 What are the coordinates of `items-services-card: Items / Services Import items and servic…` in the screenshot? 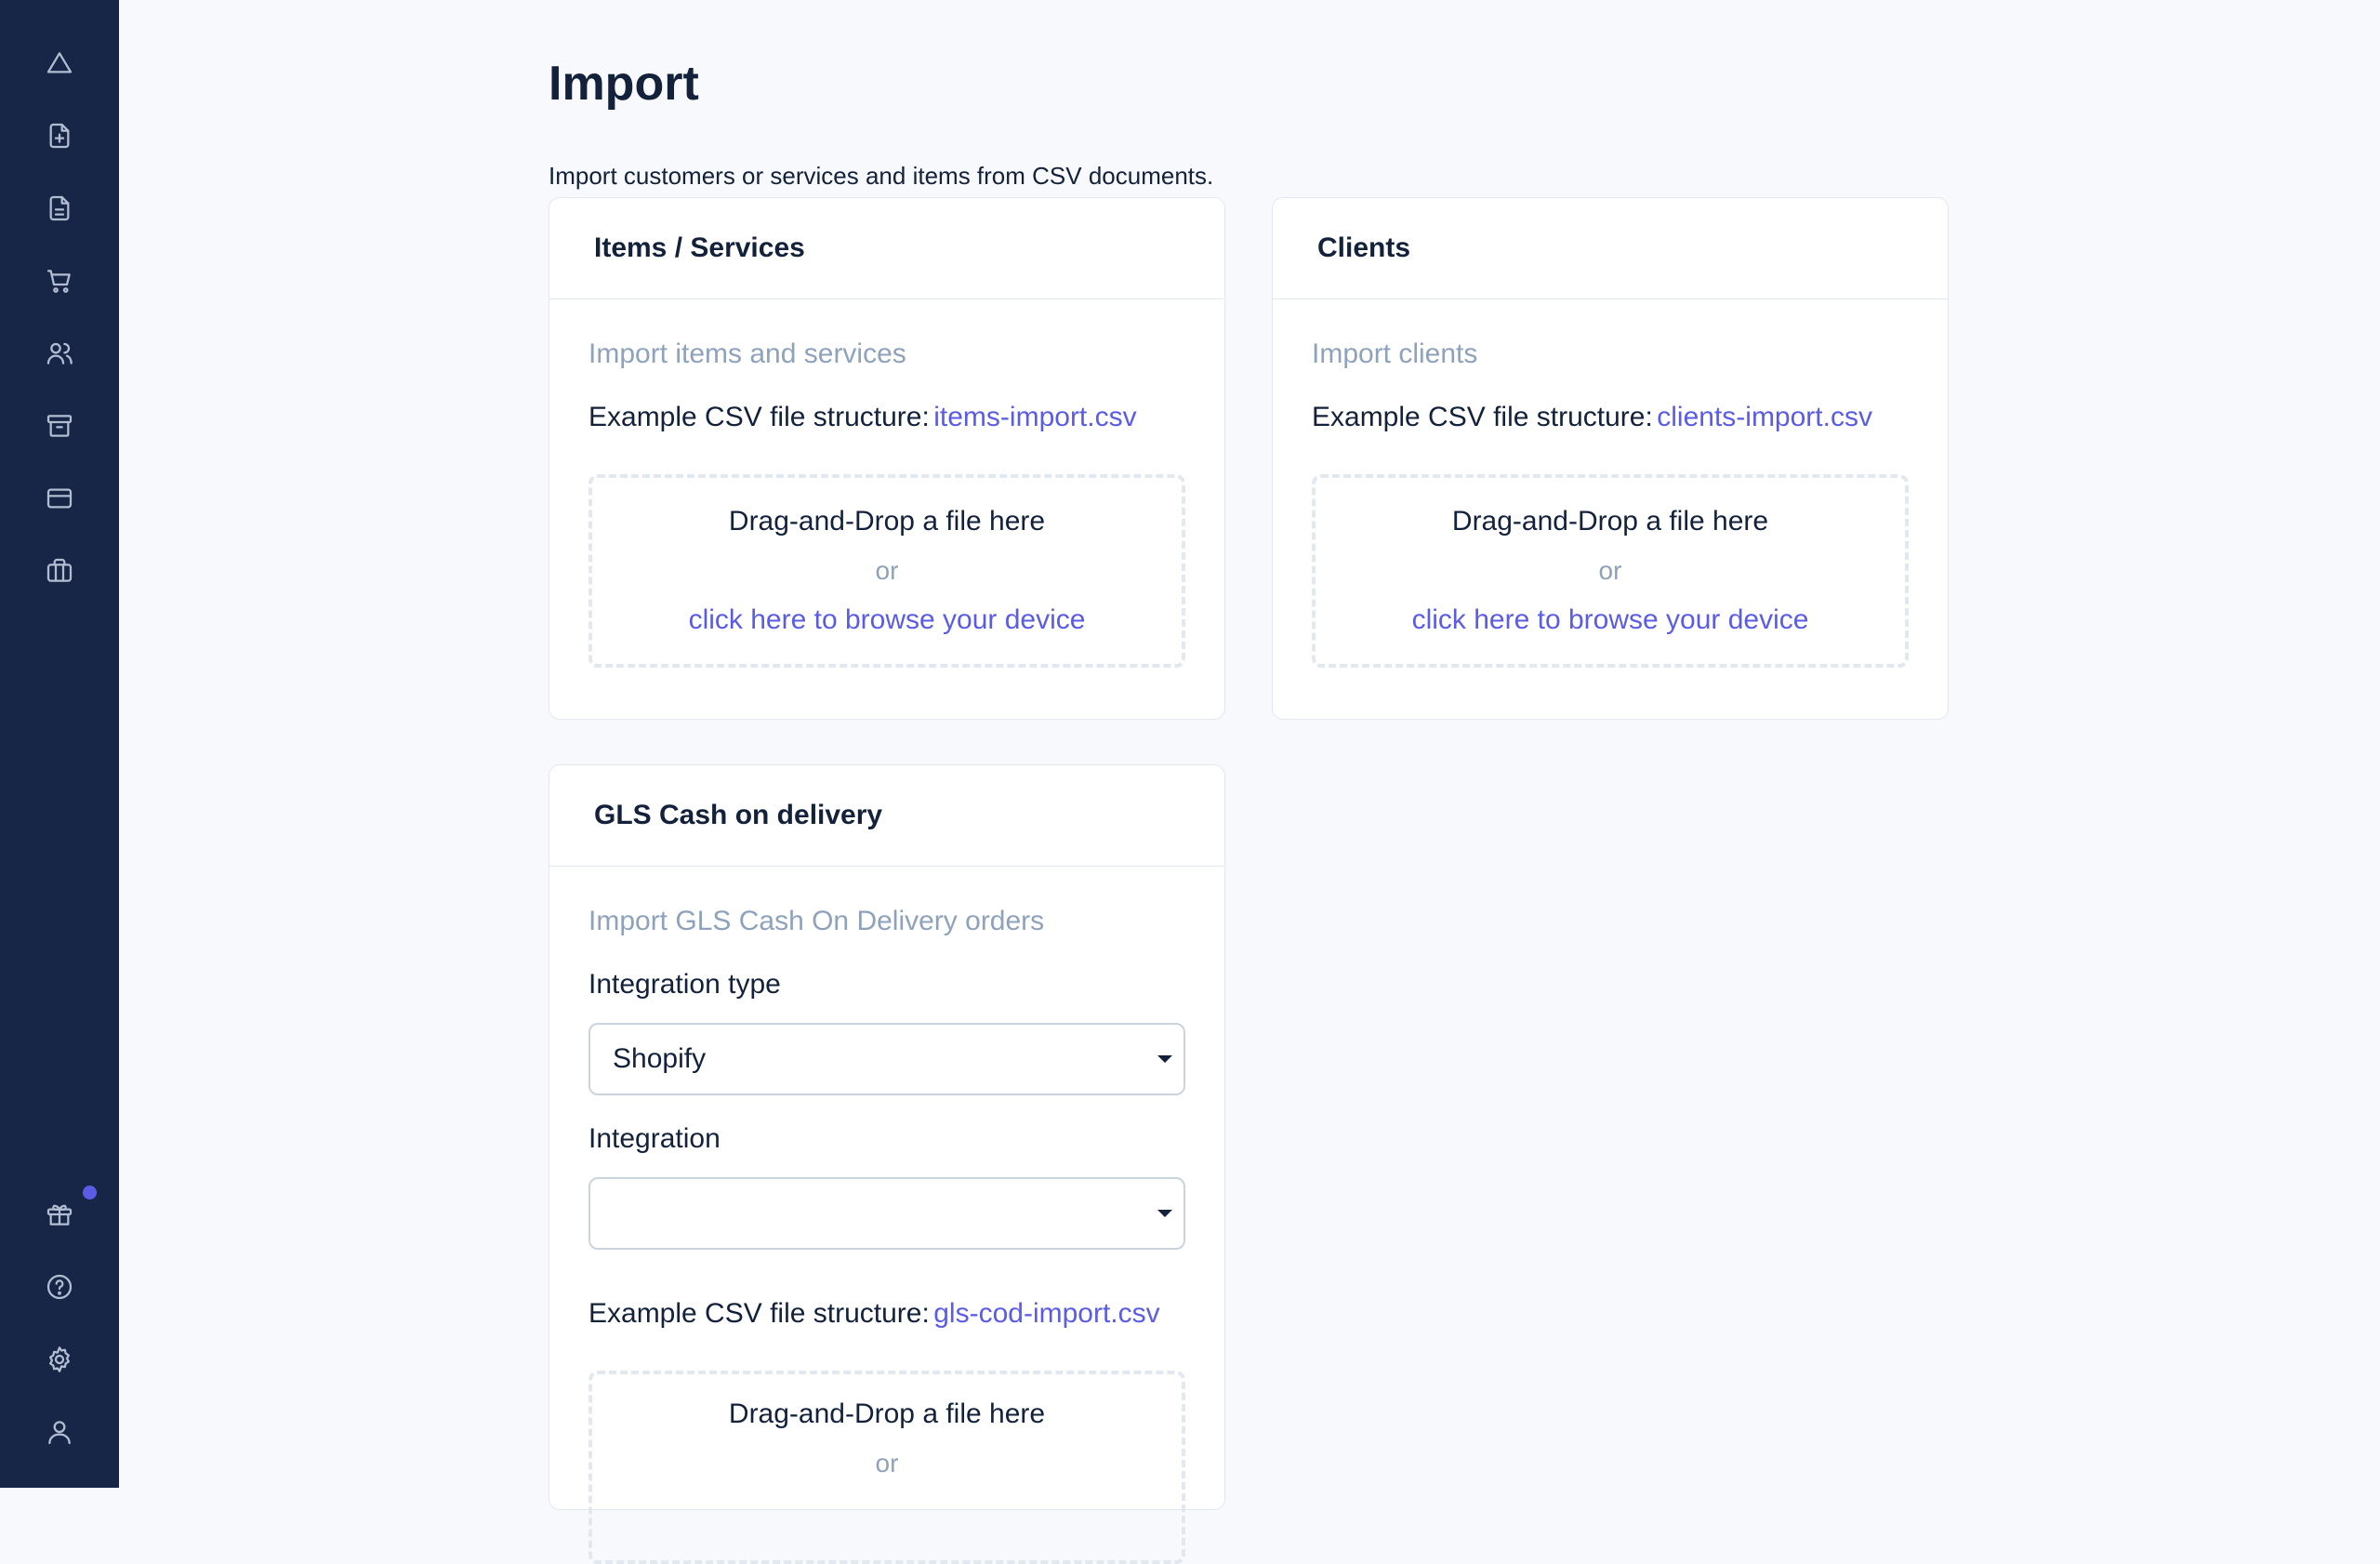 It's located at (887, 458).